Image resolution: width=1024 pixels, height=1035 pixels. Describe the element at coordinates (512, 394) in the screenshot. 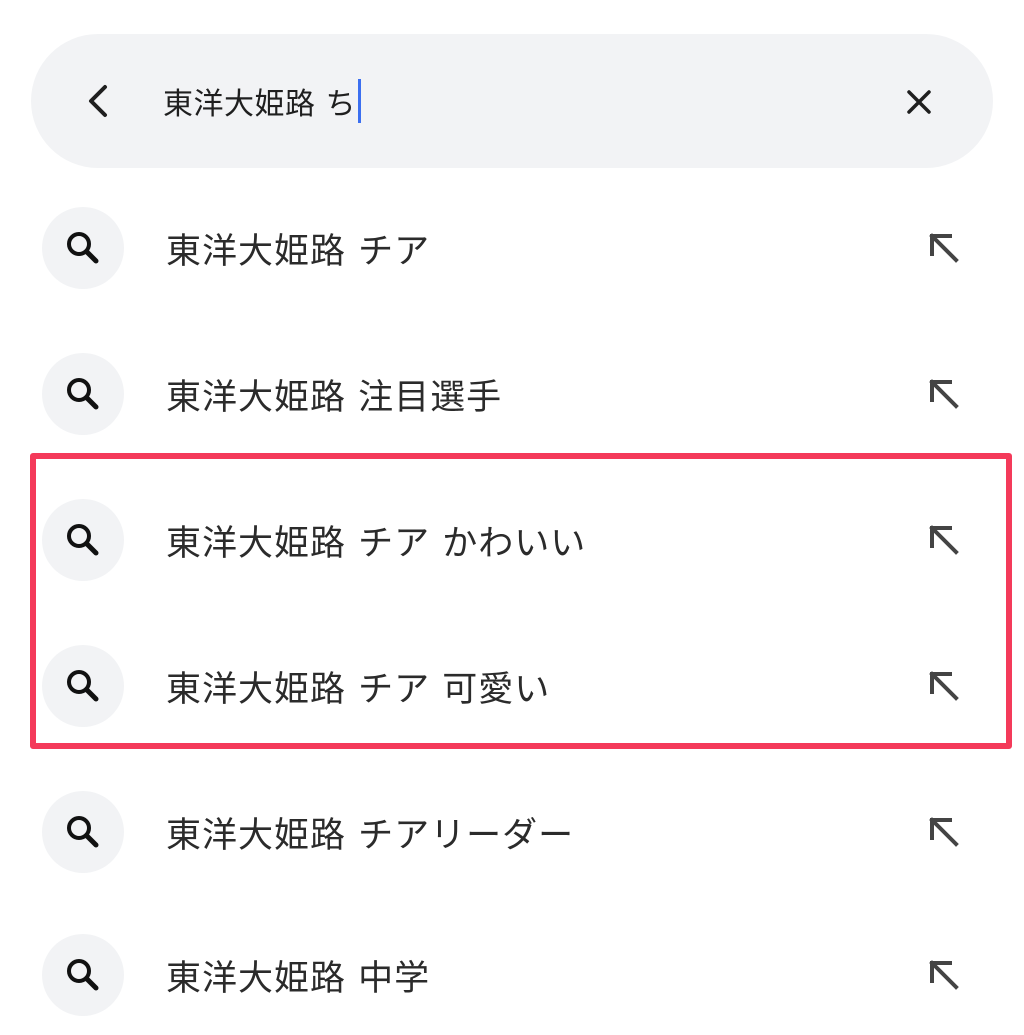

I see `suggestion-item: 東洋大姫路 注目選手` at that location.